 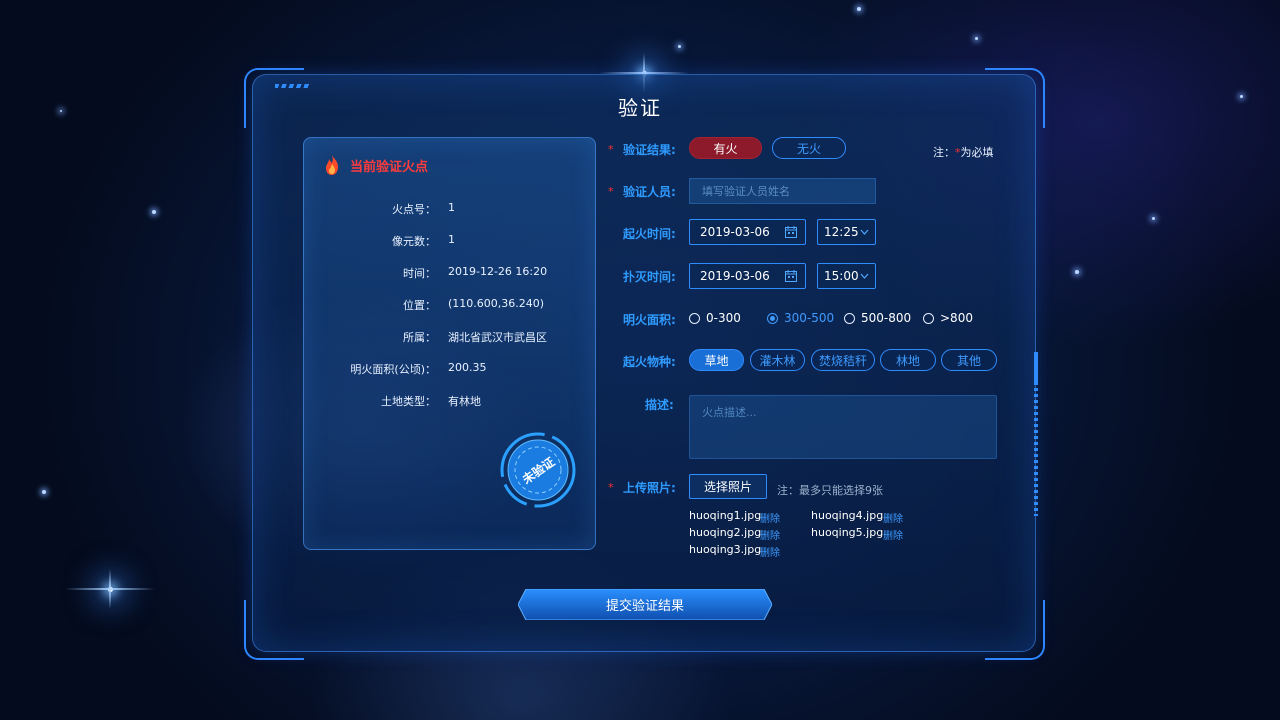 What do you see at coordinates (1036, 434) in the screenshot?
I see `panel-scrollbar` at bounding box center [1036, 434].